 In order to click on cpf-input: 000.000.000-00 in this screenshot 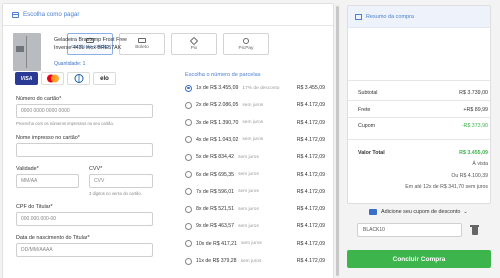, I will do `click(84, 219)`.